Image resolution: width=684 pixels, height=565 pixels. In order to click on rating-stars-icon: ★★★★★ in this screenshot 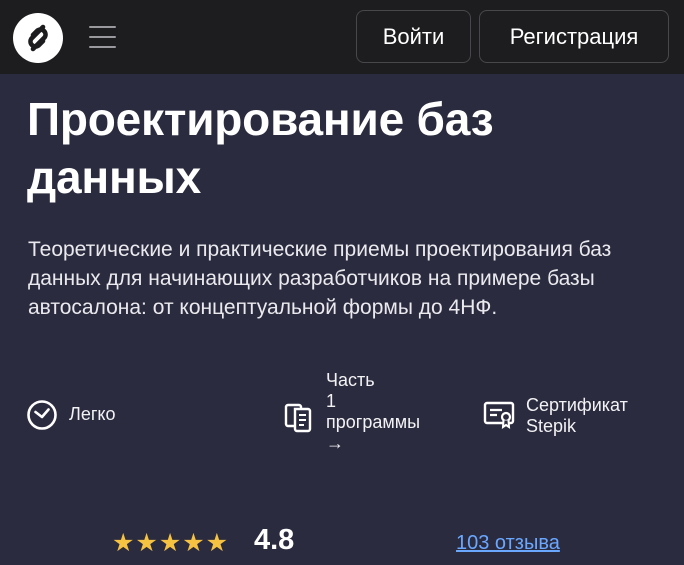, I will do `click(171, 543)`.